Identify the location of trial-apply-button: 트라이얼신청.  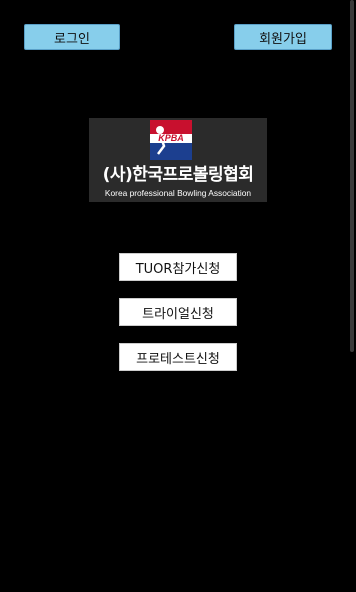
(178, 312).